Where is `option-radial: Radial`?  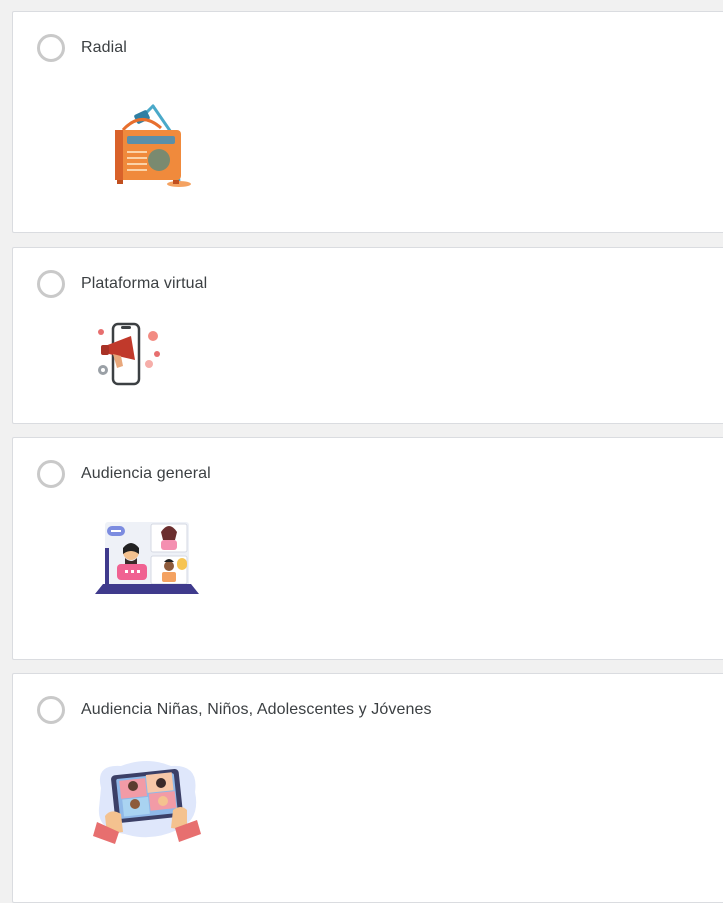 option-radial: Radial is located at coordinates (82, 48).